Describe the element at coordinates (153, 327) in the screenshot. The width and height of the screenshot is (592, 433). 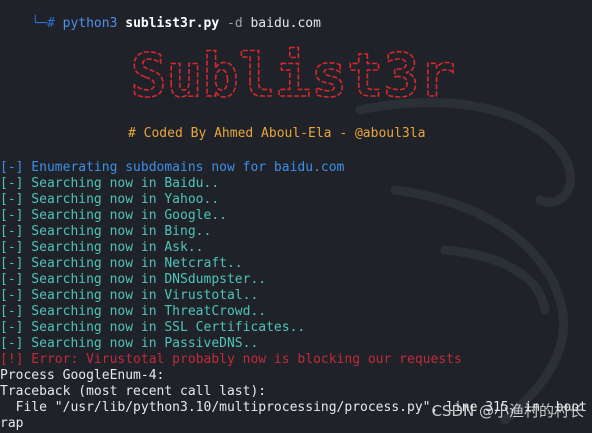
I see `search-line-ssl-certificates: [-] Searching now in SSL Certificates..` at that location.